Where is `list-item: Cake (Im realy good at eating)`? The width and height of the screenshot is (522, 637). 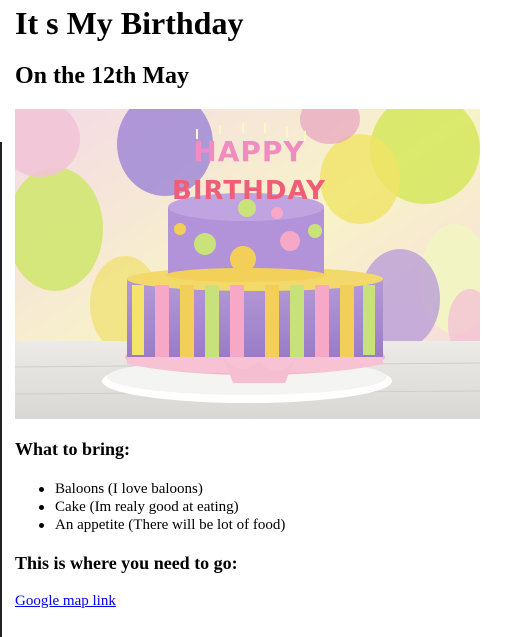 list-item: Cake (Im realy good at eating) is located at coordinates (161, 507).